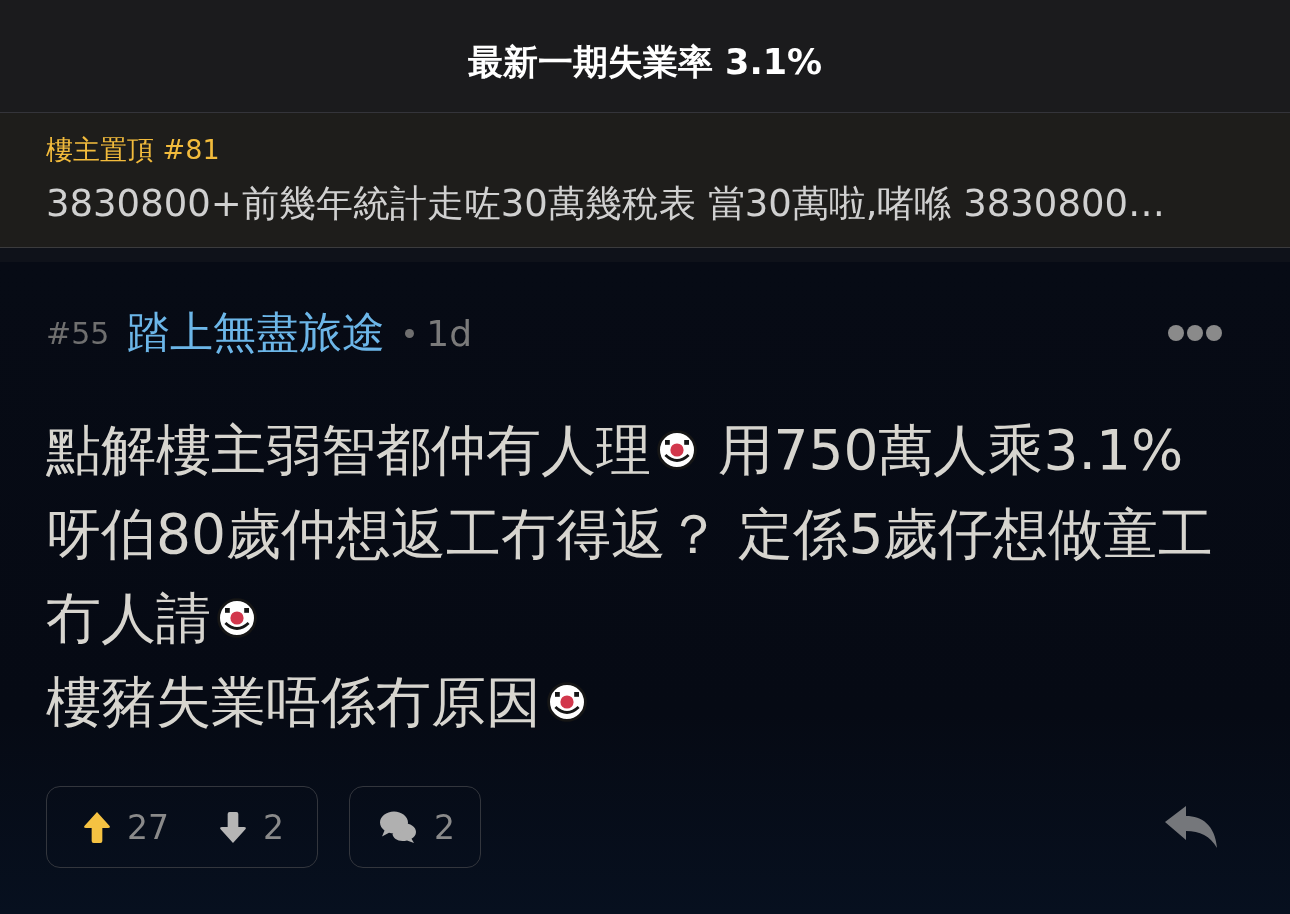  Describe the element at coordinates (348, 450) in the screenshot. I see `post-text: 點解樓主弱智都仲有人理` at that location.